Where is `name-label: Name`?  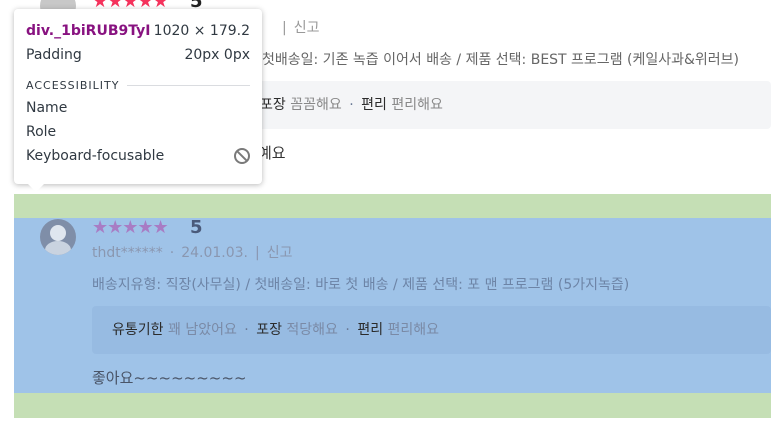
name-label: Name is located at coordinates (47, 108).